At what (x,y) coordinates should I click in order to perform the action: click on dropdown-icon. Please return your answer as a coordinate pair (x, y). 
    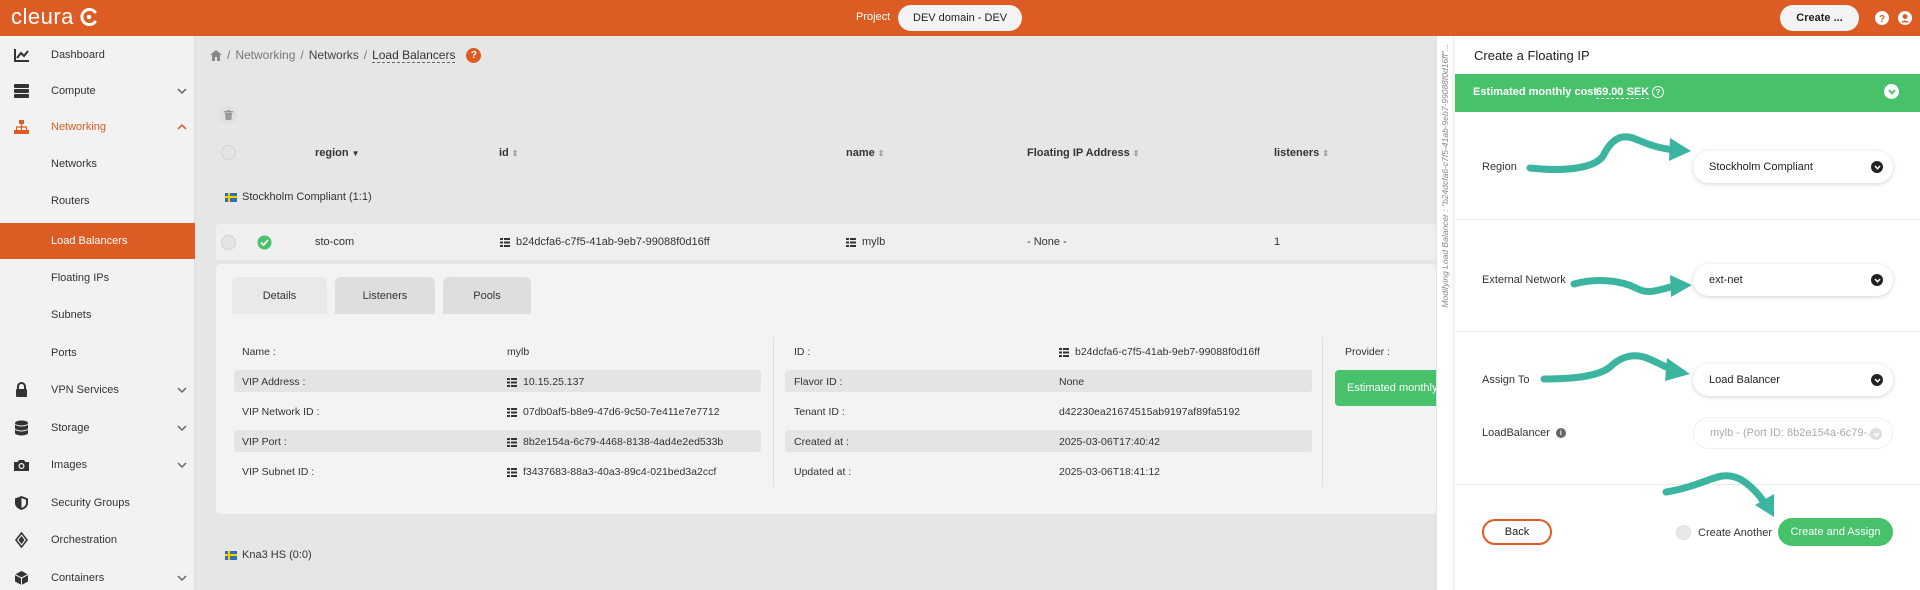
    Looking at the image, I should click on (1876, 434).